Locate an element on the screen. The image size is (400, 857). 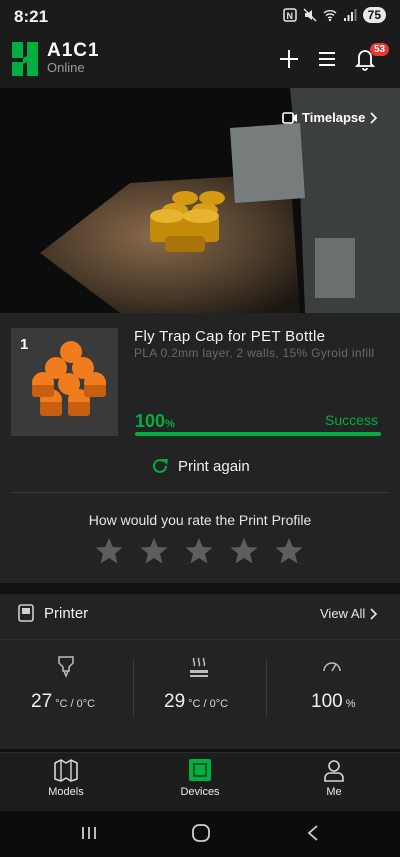
wifi-icon is located at coordinates (330, 16).